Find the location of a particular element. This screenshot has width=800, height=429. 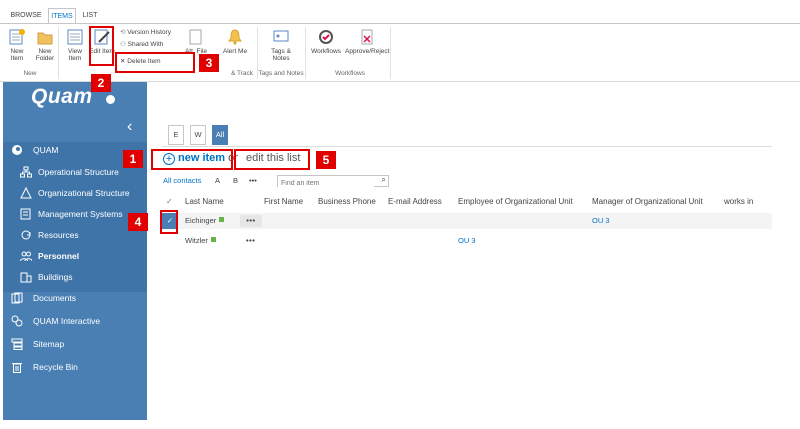

approve-reject-button: Approve/Reject is located at coordinates (367, 41).